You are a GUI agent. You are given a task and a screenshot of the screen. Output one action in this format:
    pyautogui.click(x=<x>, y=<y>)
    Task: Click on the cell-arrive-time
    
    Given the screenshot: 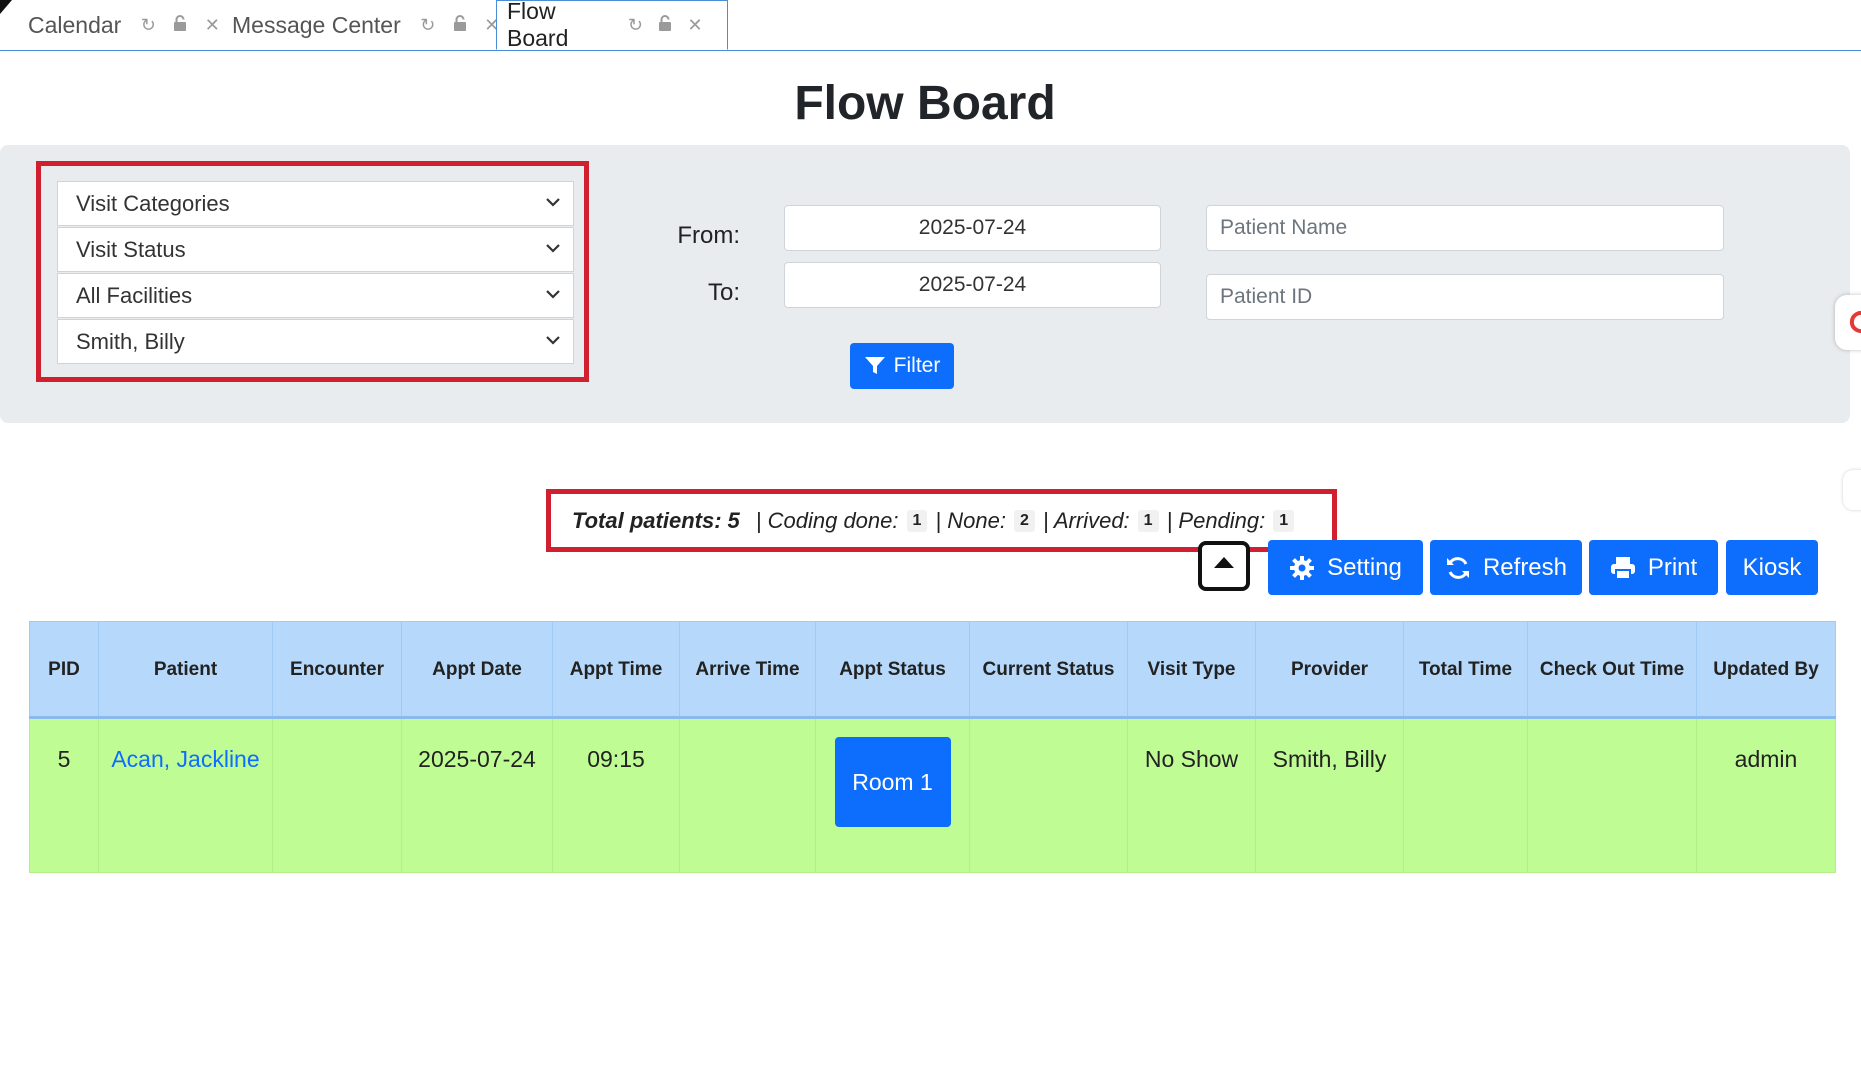 What is the action you would take?
    pyautogui.click(x=747, y=795)
    